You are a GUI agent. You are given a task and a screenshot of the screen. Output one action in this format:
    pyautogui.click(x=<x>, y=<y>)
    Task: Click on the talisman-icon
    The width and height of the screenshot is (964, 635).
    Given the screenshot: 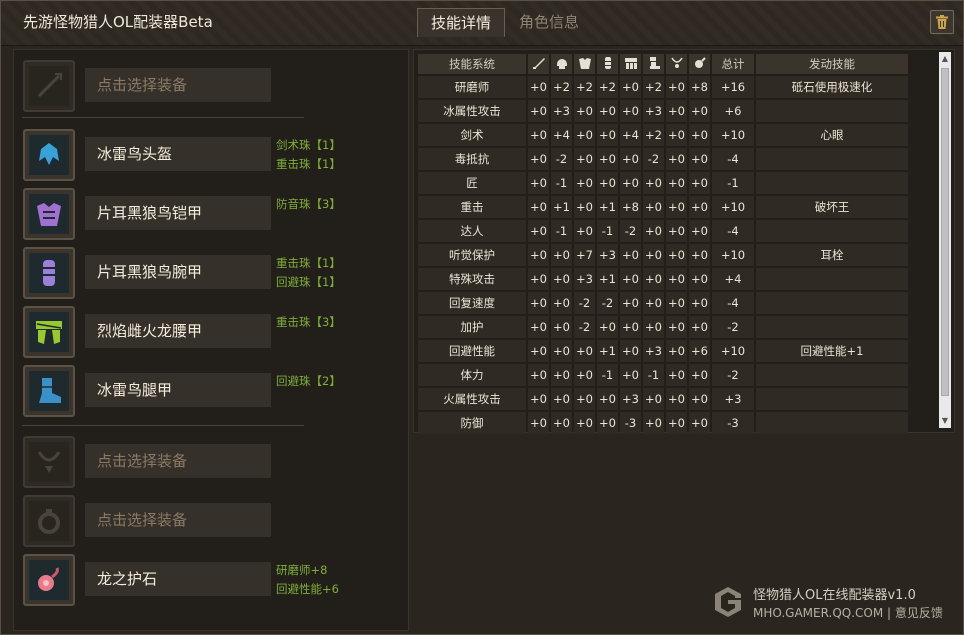 What is the action you would take?
    pyautogui.click(x=48, y=579)
    